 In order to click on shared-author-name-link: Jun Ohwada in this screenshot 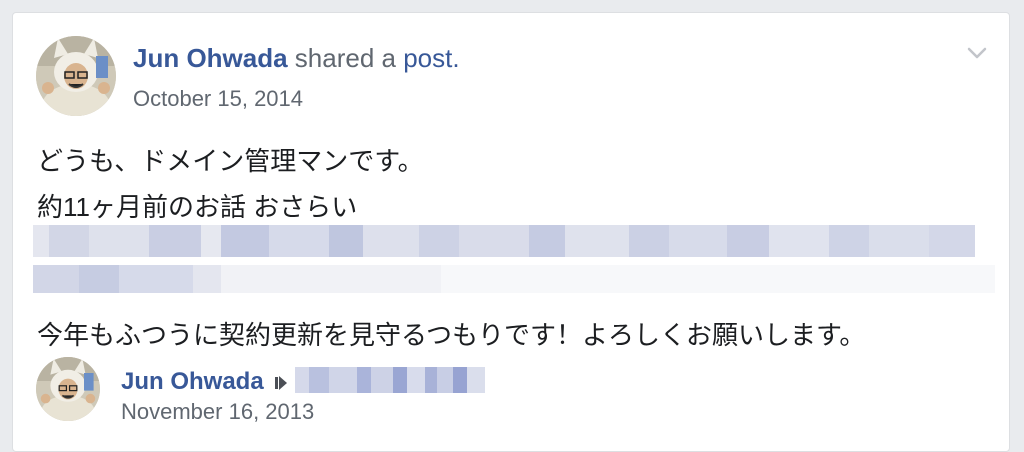, I will do `click(192, 382)`.